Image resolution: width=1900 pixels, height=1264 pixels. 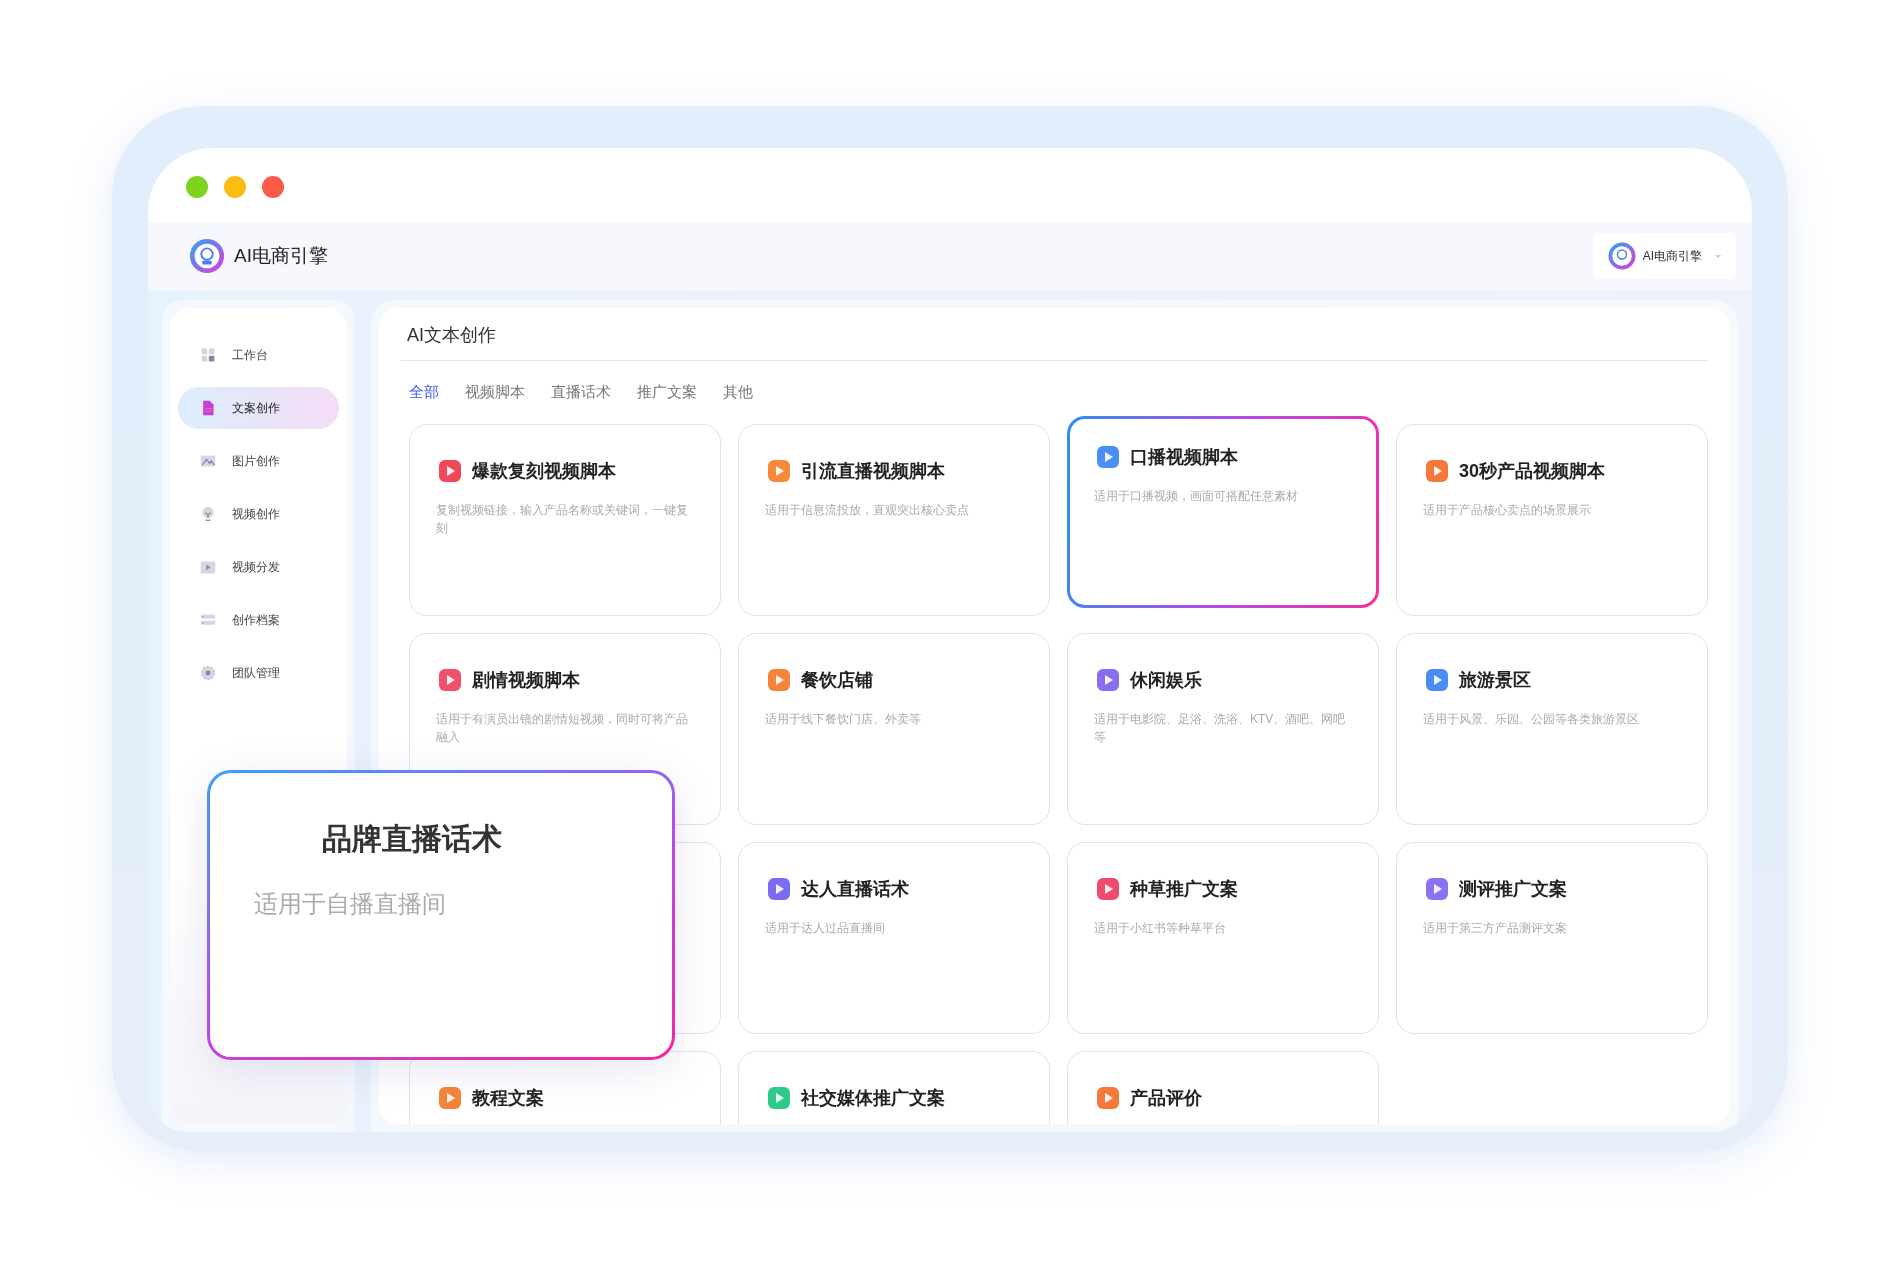 What do you see at coordinates (208, 567) in the screenshot?
I see `play-icon` at bounding box center [208, 567].